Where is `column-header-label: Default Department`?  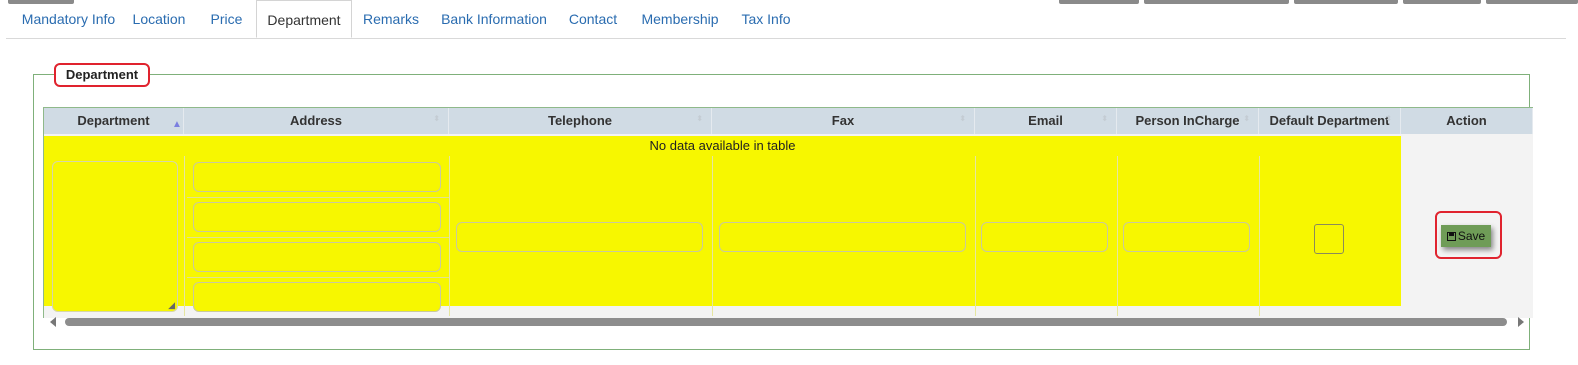 column-header-label: Default Department is located at coordinates (1329, 120).